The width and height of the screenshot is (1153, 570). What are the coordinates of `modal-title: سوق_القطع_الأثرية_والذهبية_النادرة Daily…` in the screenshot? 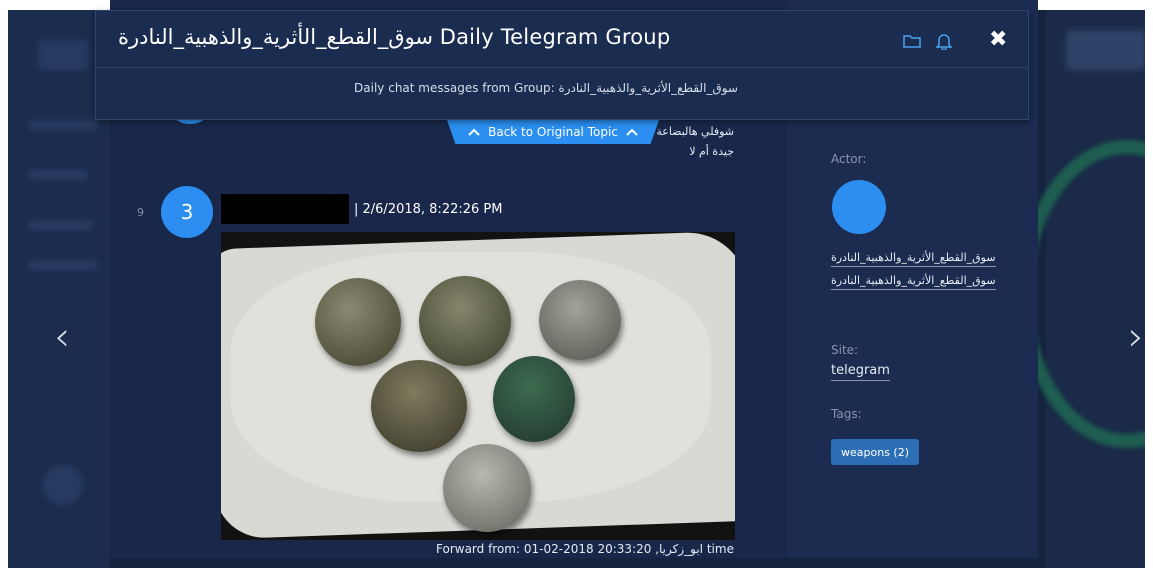 It's located at (394, 37).